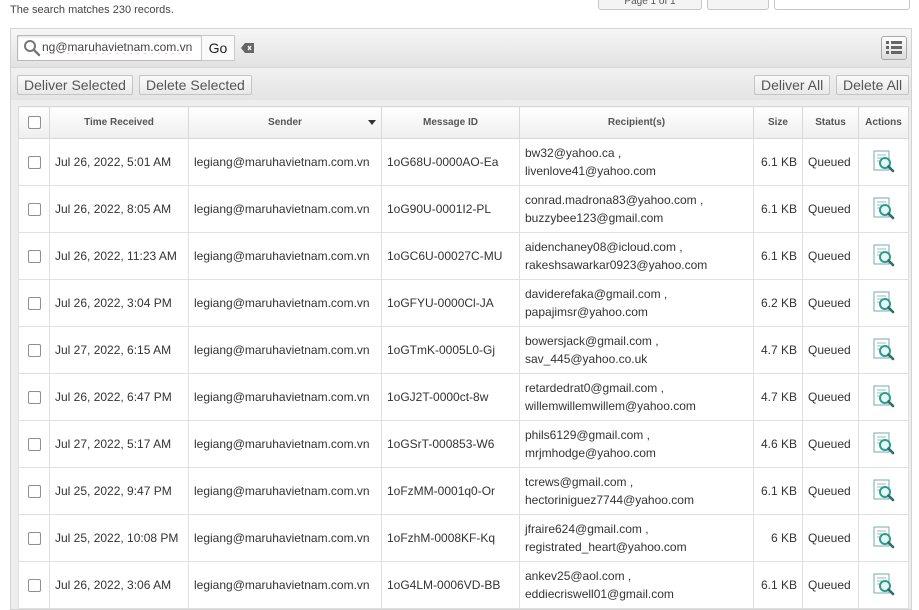 The width and height of the screenshot is (919, 610). I want to click on deliver-all-button: Deliver All, so click(792, 85).